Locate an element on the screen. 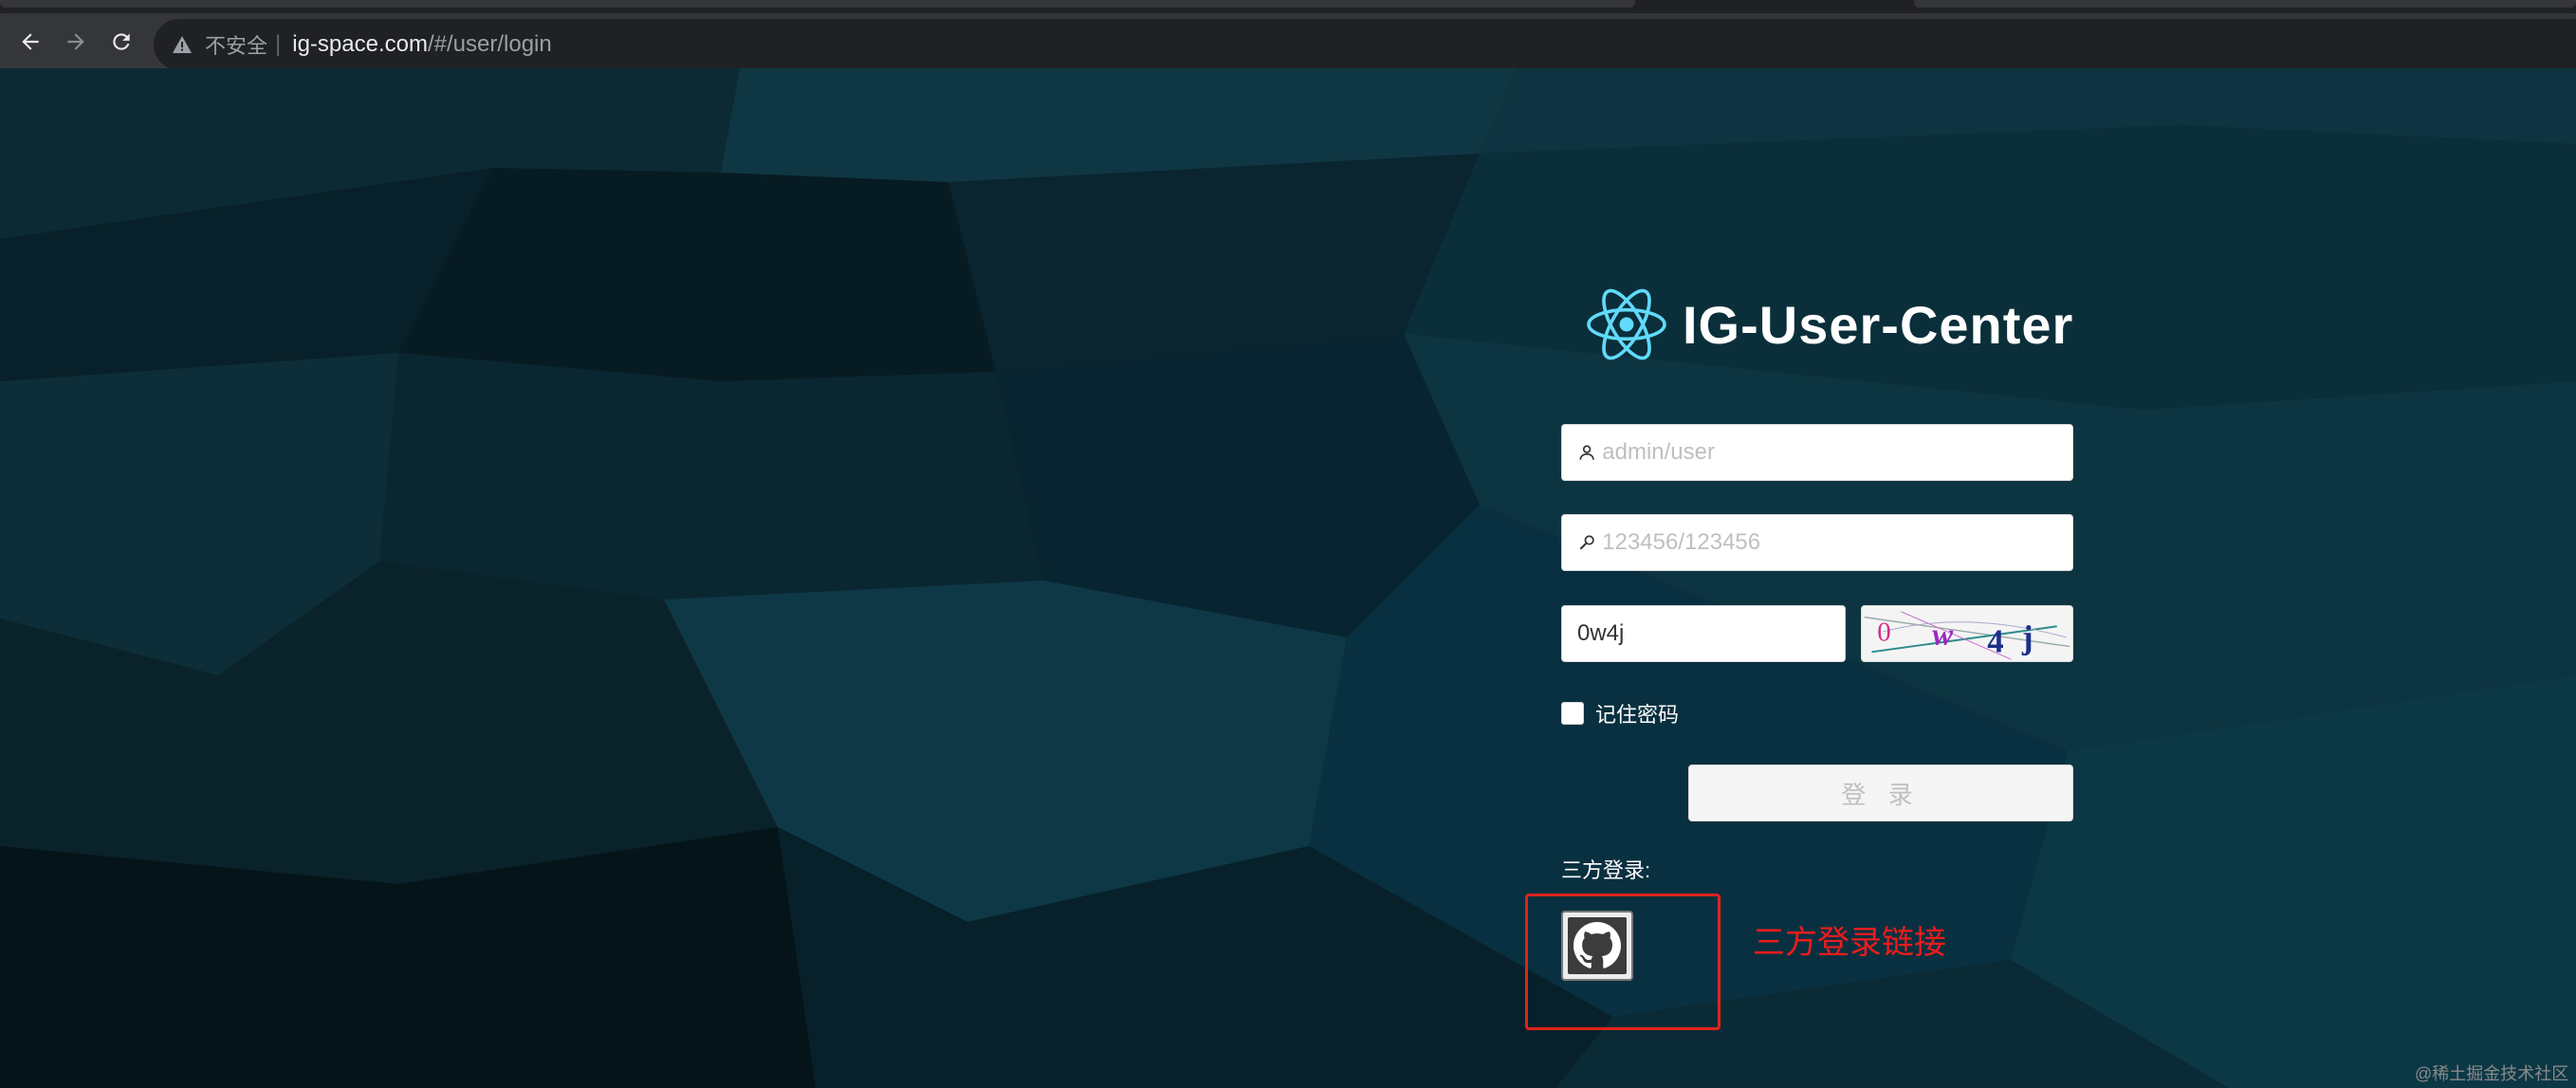  forward-button is located at coordinates (76, 42).